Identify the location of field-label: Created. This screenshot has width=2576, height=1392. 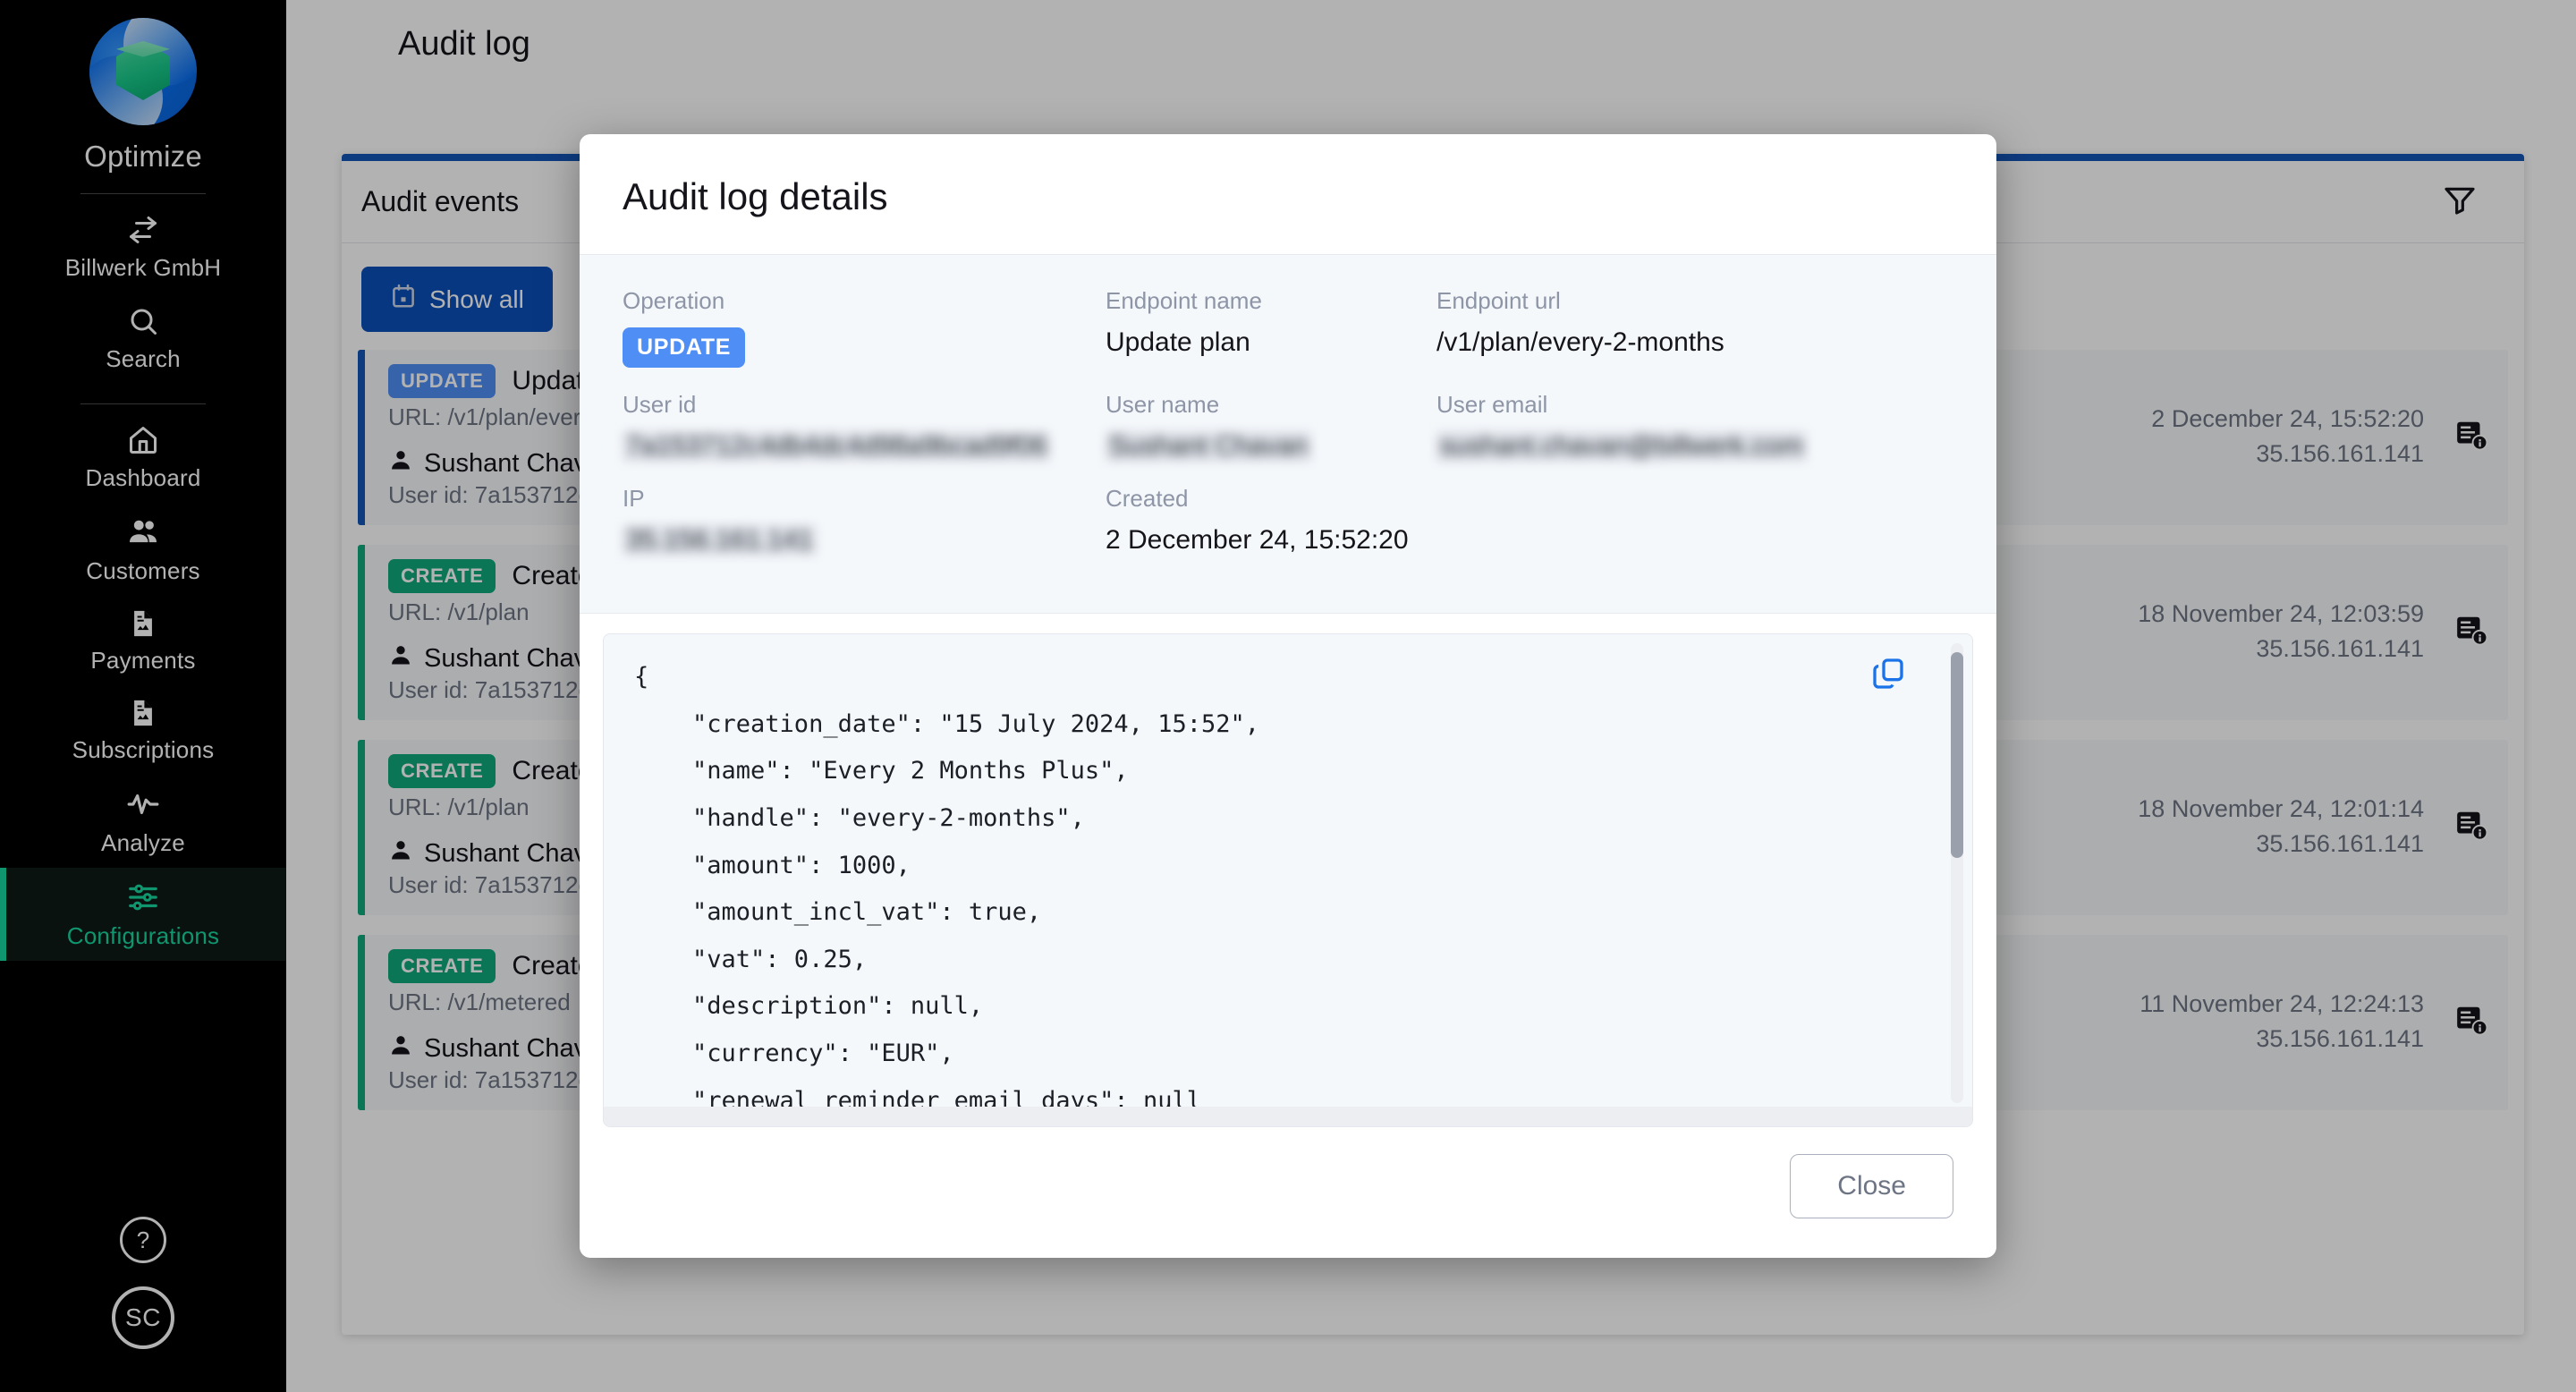
(1147, 498).